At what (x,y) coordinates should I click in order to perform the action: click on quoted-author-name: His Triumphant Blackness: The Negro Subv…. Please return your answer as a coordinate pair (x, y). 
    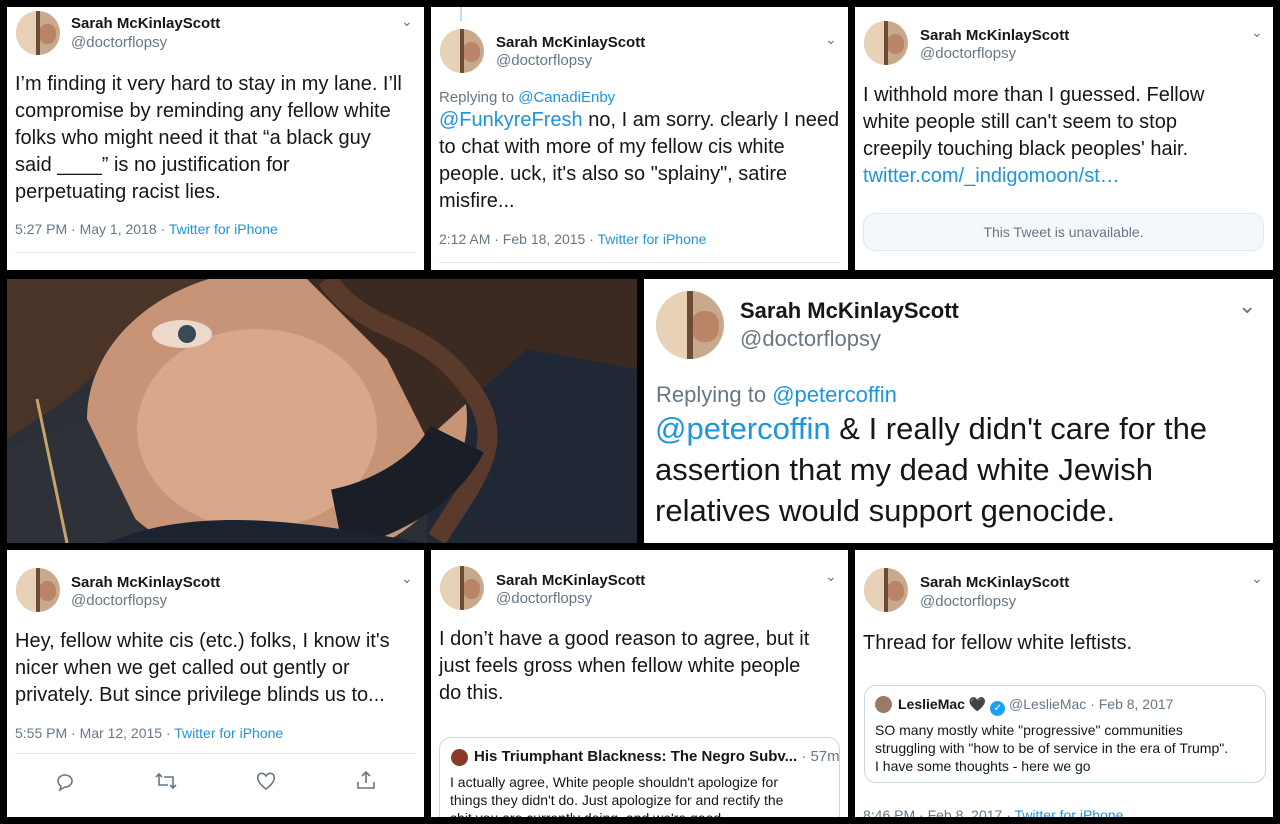
    Looking at the image, I should click on (657, 756).